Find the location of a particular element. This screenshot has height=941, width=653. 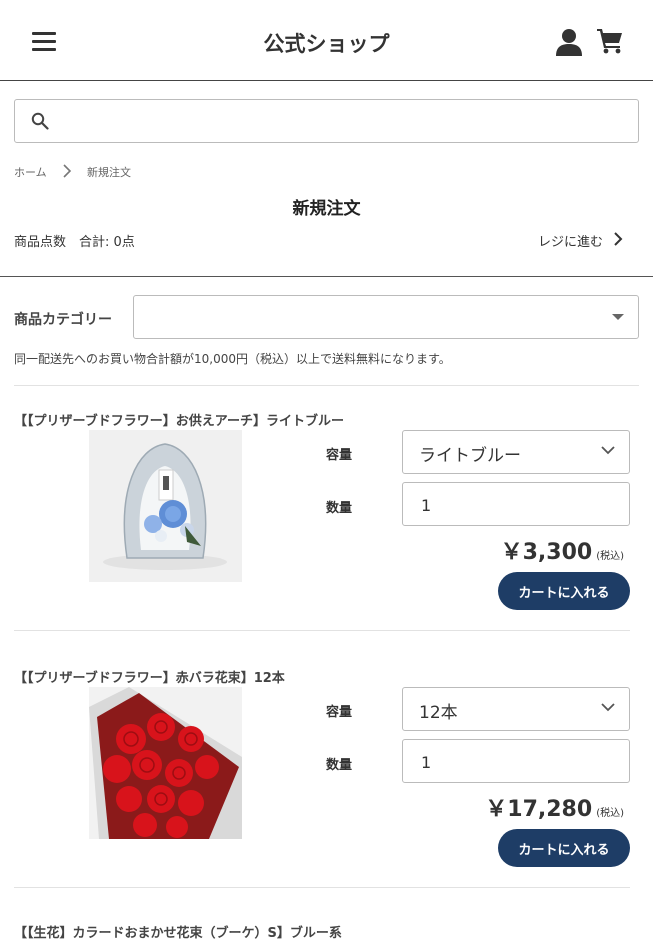

breadcrumb-home: ホーム is located at coordinates (30, 172).